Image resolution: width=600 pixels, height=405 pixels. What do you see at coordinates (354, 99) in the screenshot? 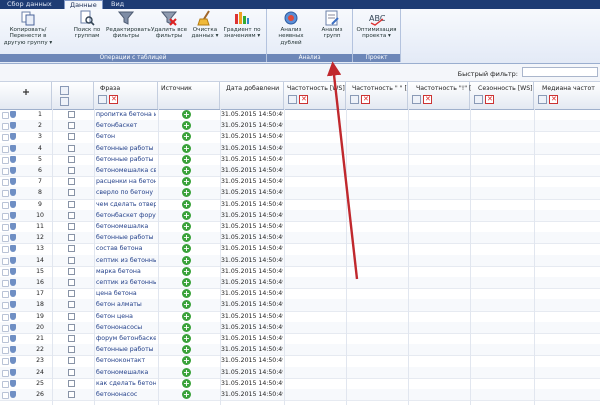
I see `freq-quotes-filter-icon` at bounding box center [354, 99].